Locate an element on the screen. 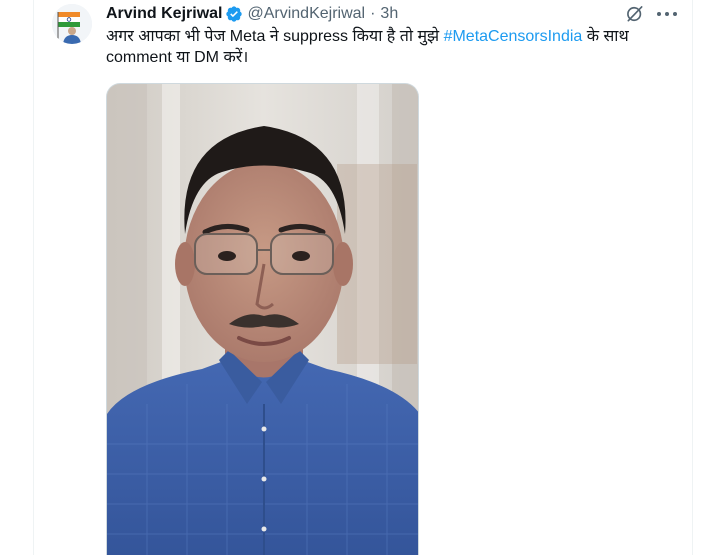  timeline-column-border-left is located at coordinates (33, 277).